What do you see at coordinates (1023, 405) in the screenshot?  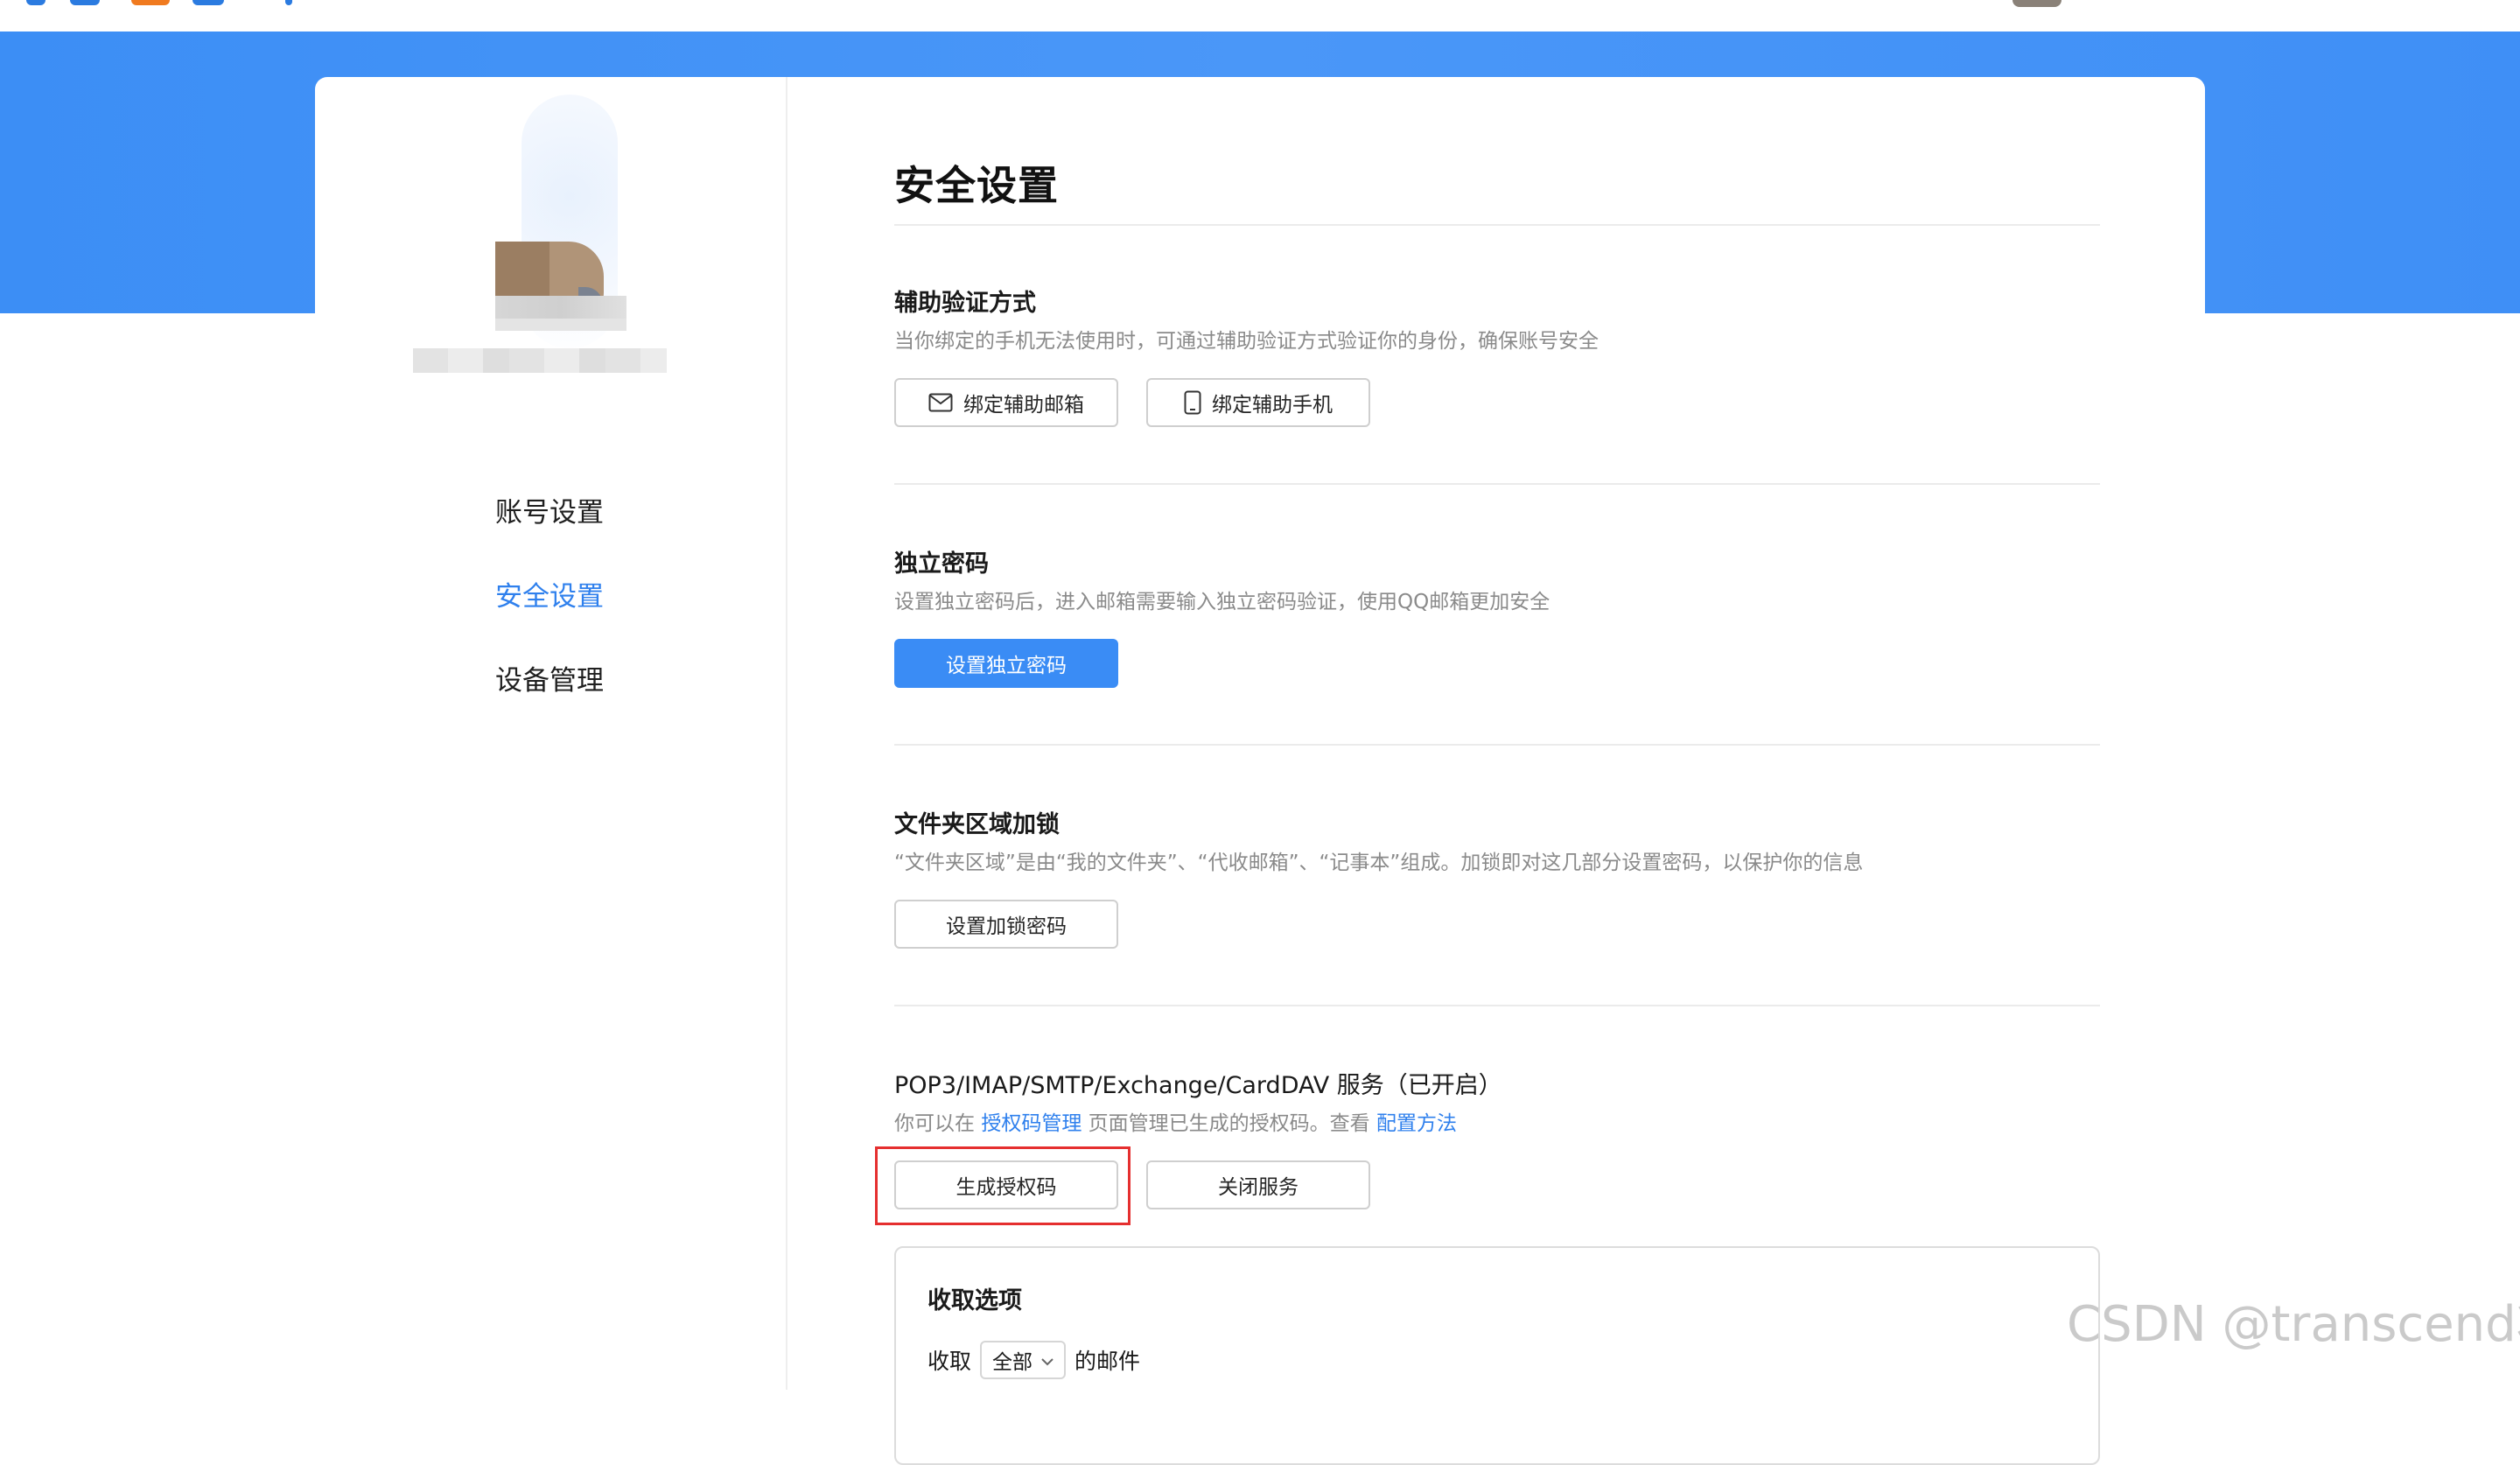 I see `bind-aux-email-label: 绑定辅助邮箱` at bounding box center [1023, 405].